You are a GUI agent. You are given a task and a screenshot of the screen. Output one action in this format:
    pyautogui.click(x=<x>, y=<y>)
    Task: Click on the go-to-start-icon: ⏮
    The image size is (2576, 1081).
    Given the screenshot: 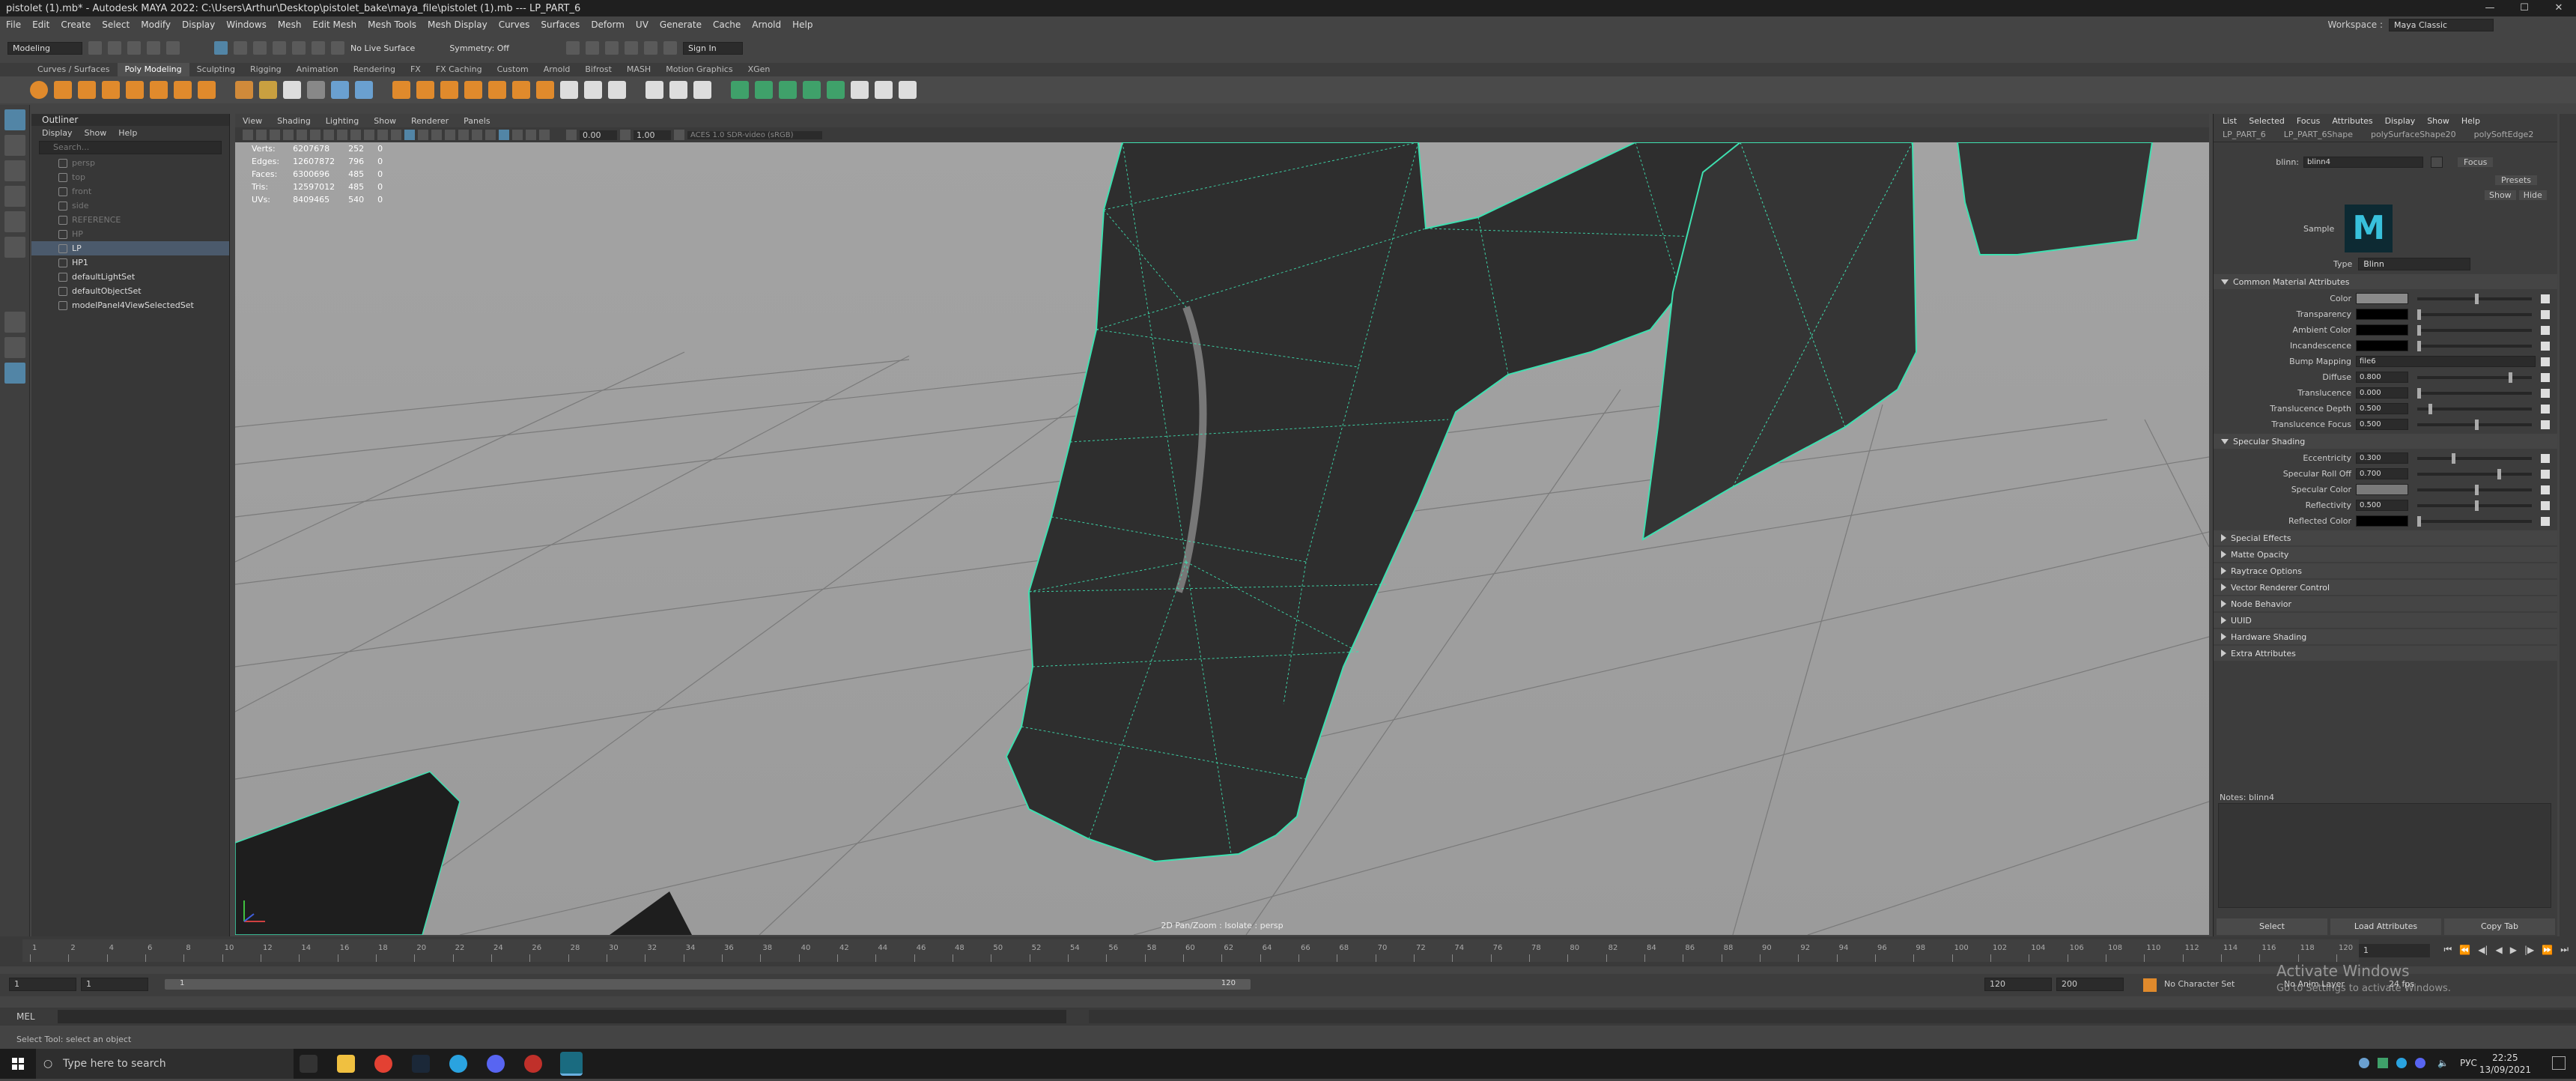 What is the action you would take?
    pyautogui.click(x=2447, y=949)
    